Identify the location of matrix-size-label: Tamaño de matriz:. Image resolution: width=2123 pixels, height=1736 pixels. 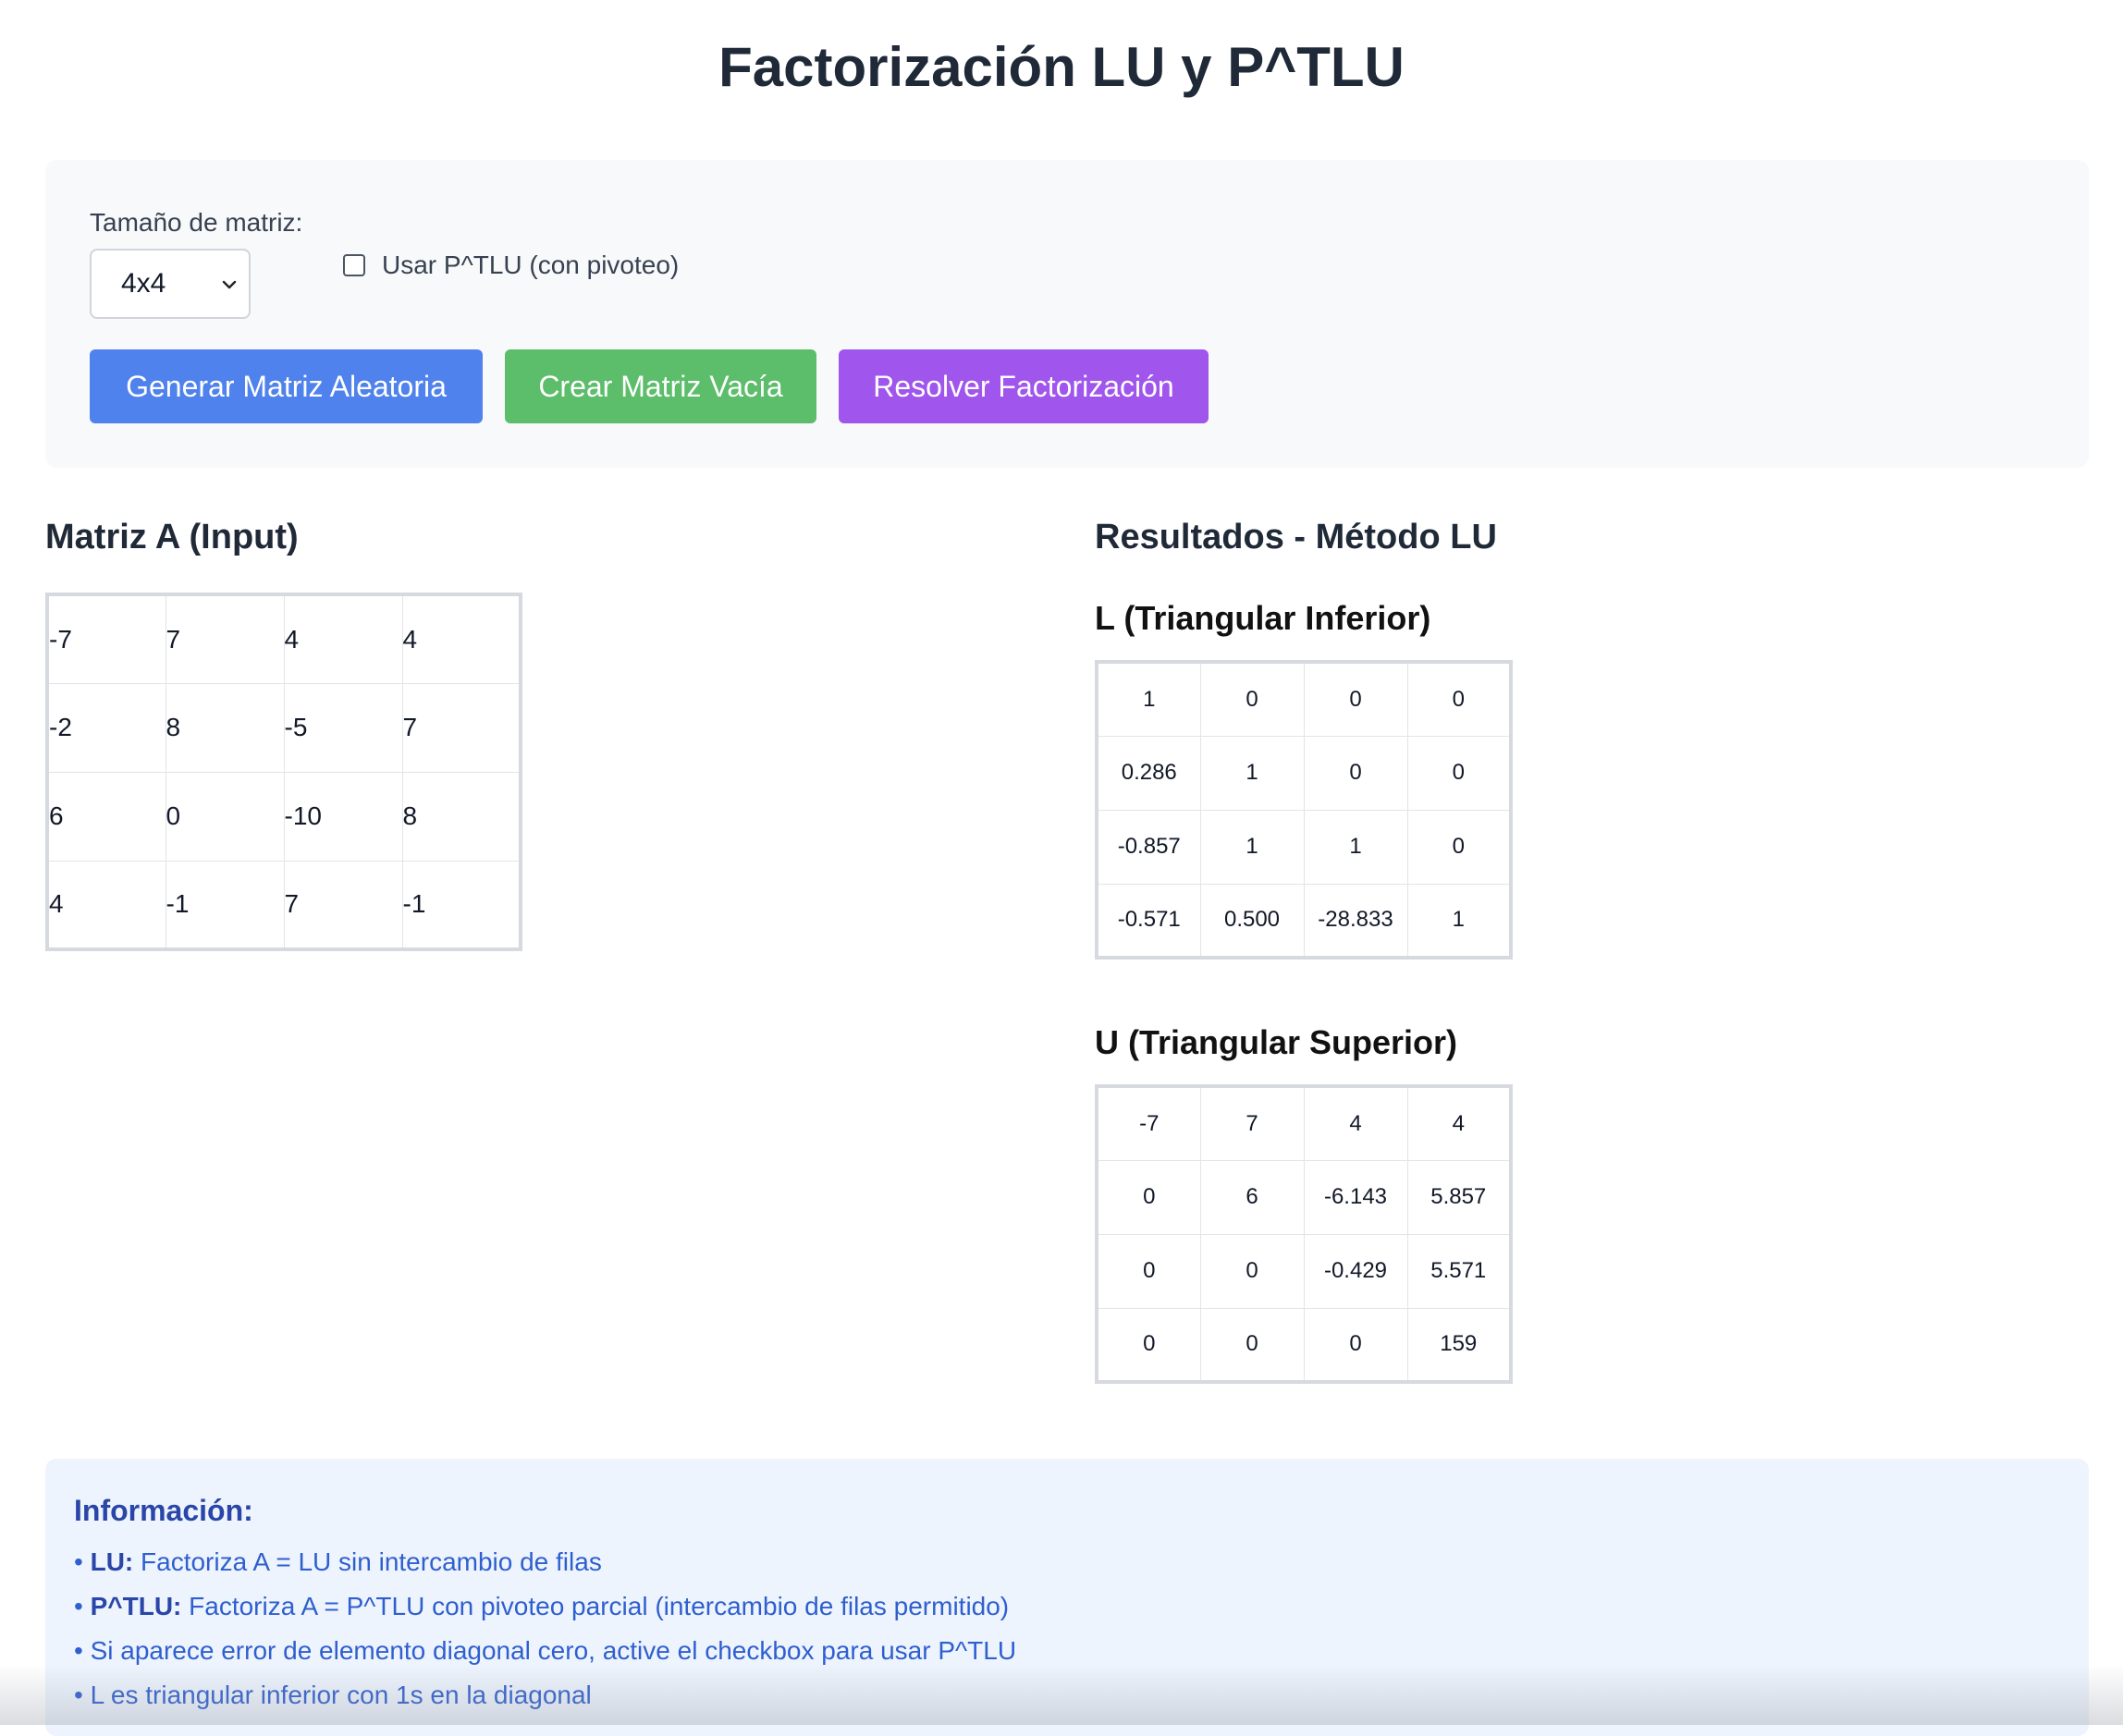
(196, 222).